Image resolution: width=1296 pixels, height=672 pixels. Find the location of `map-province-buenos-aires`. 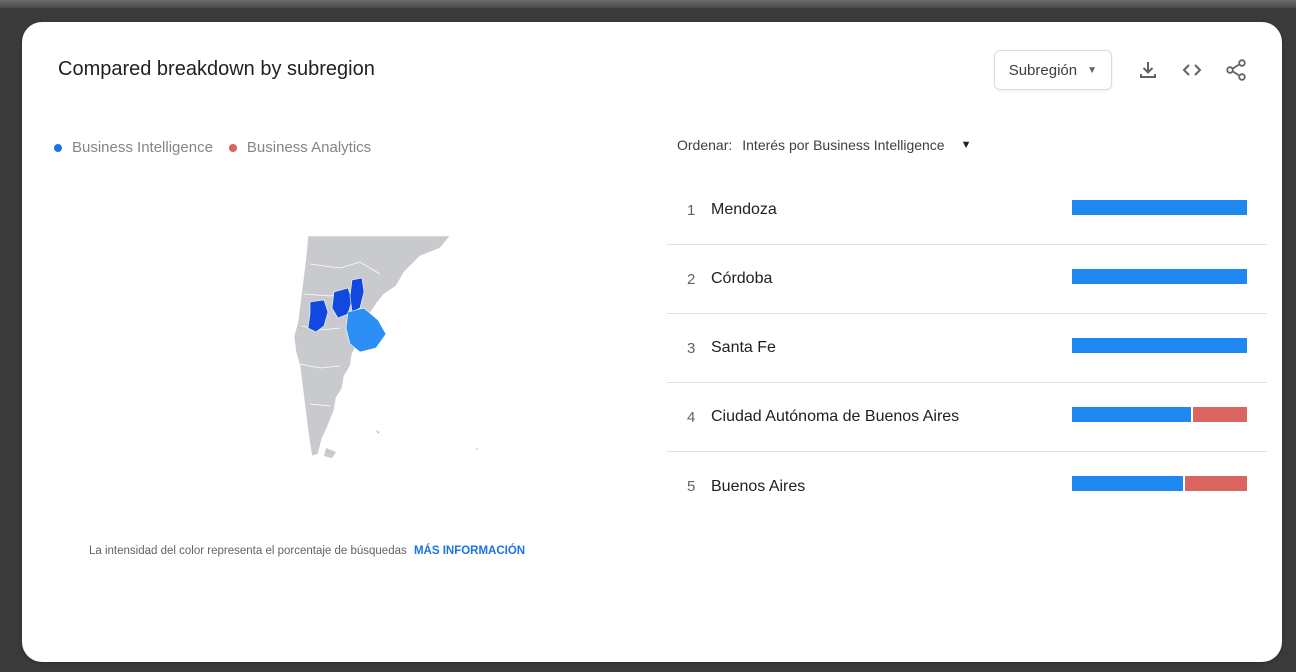

map-province-buenos-aires is located at coordinates (366, 330).